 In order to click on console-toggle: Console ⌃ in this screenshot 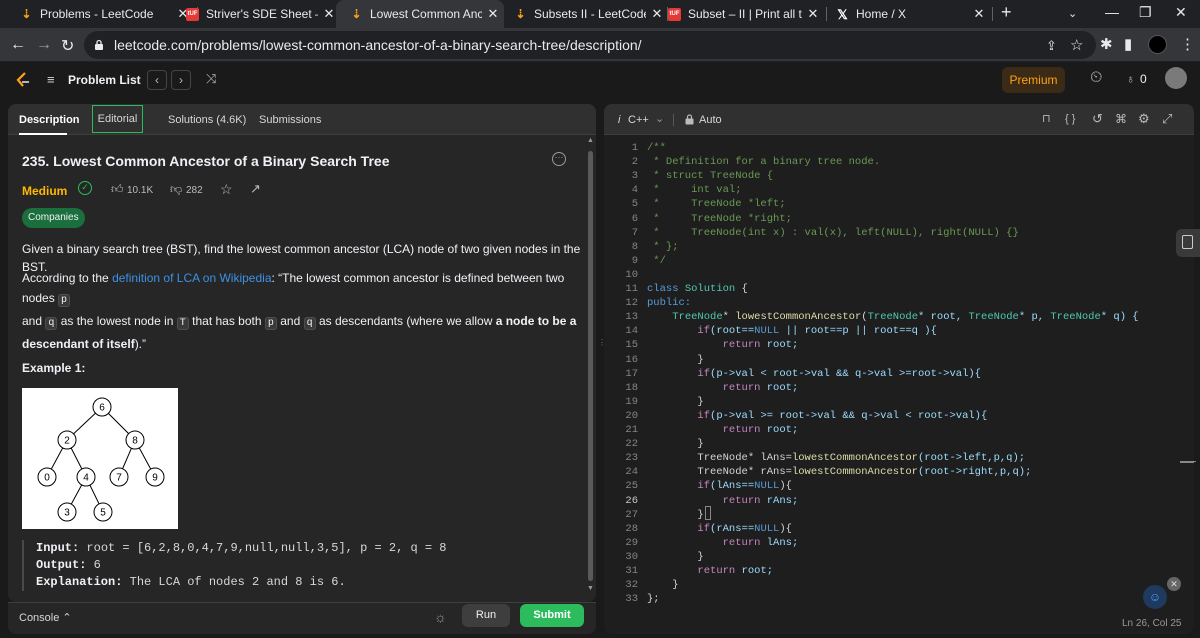, I will do `click(45, 617)`.